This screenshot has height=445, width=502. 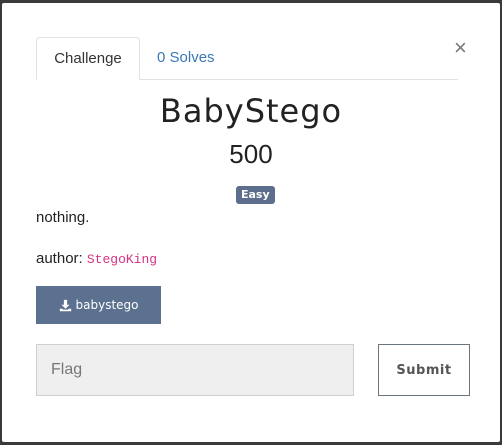 I want to click on download-button: babystego, so click(x=98, y=305).